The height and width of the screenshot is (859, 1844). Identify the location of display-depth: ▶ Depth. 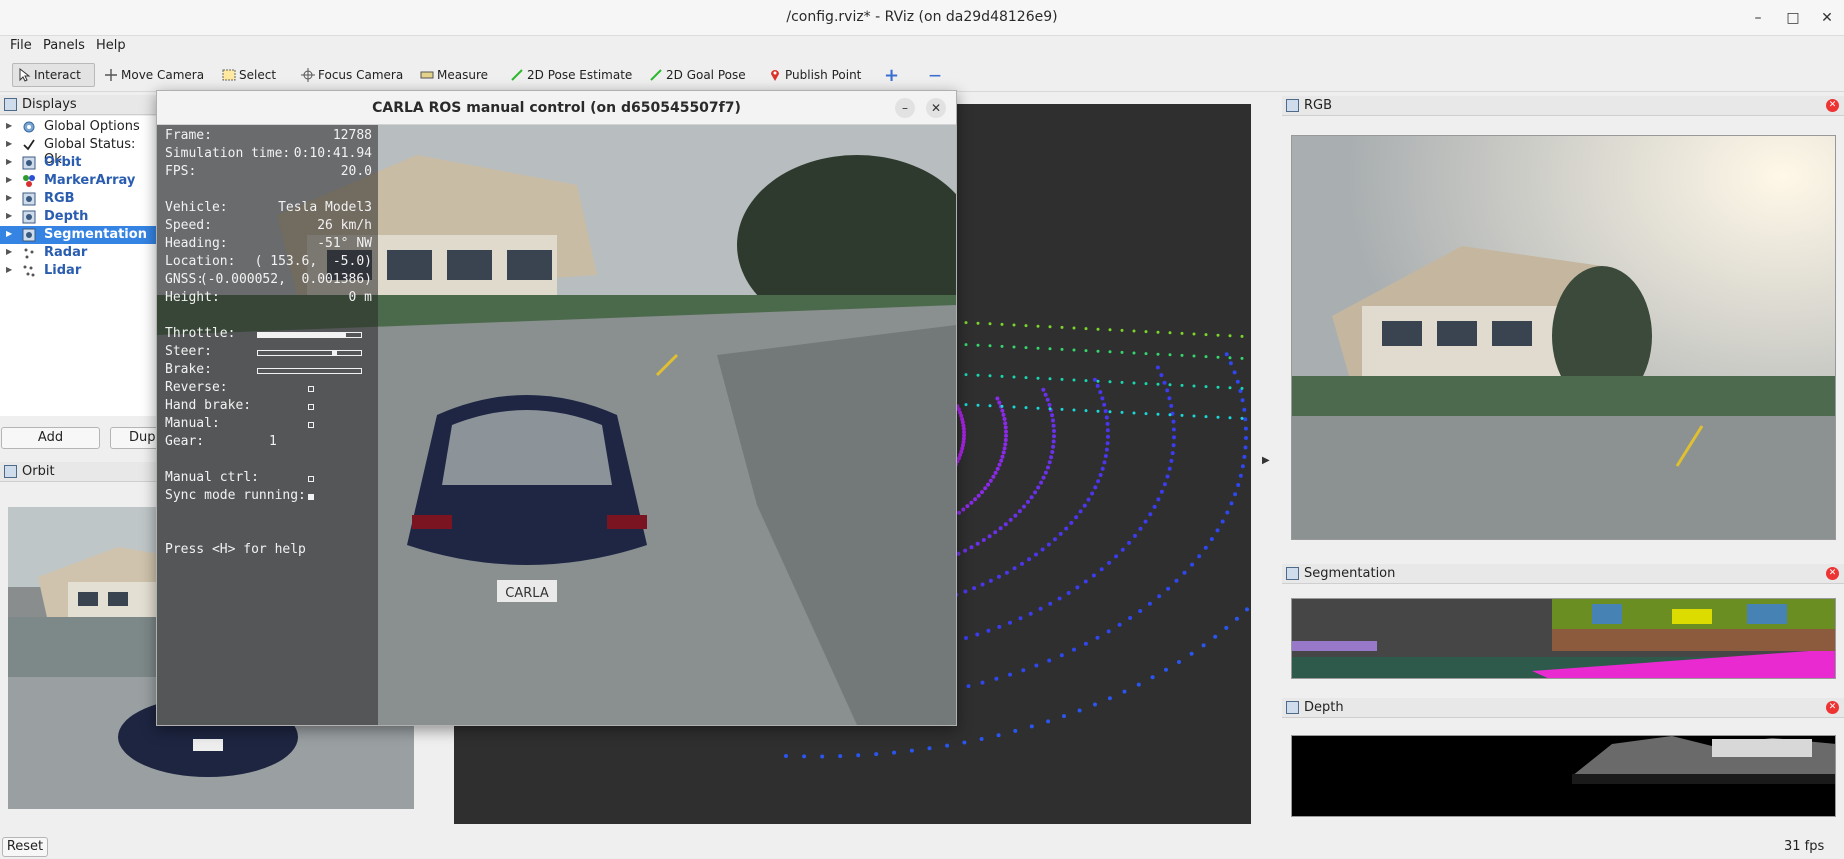
(78, 217).